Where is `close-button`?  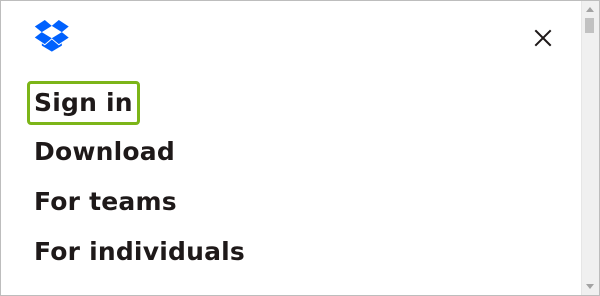
close-button is located at coordinates (543, 38).